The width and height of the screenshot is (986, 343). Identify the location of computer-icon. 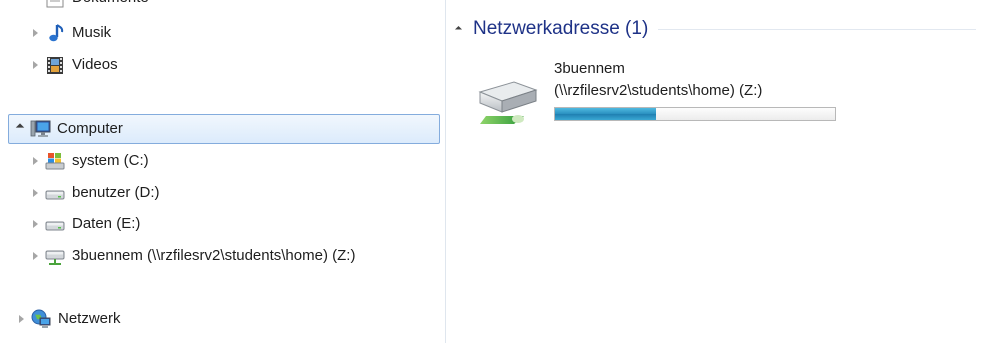
(40, 129).